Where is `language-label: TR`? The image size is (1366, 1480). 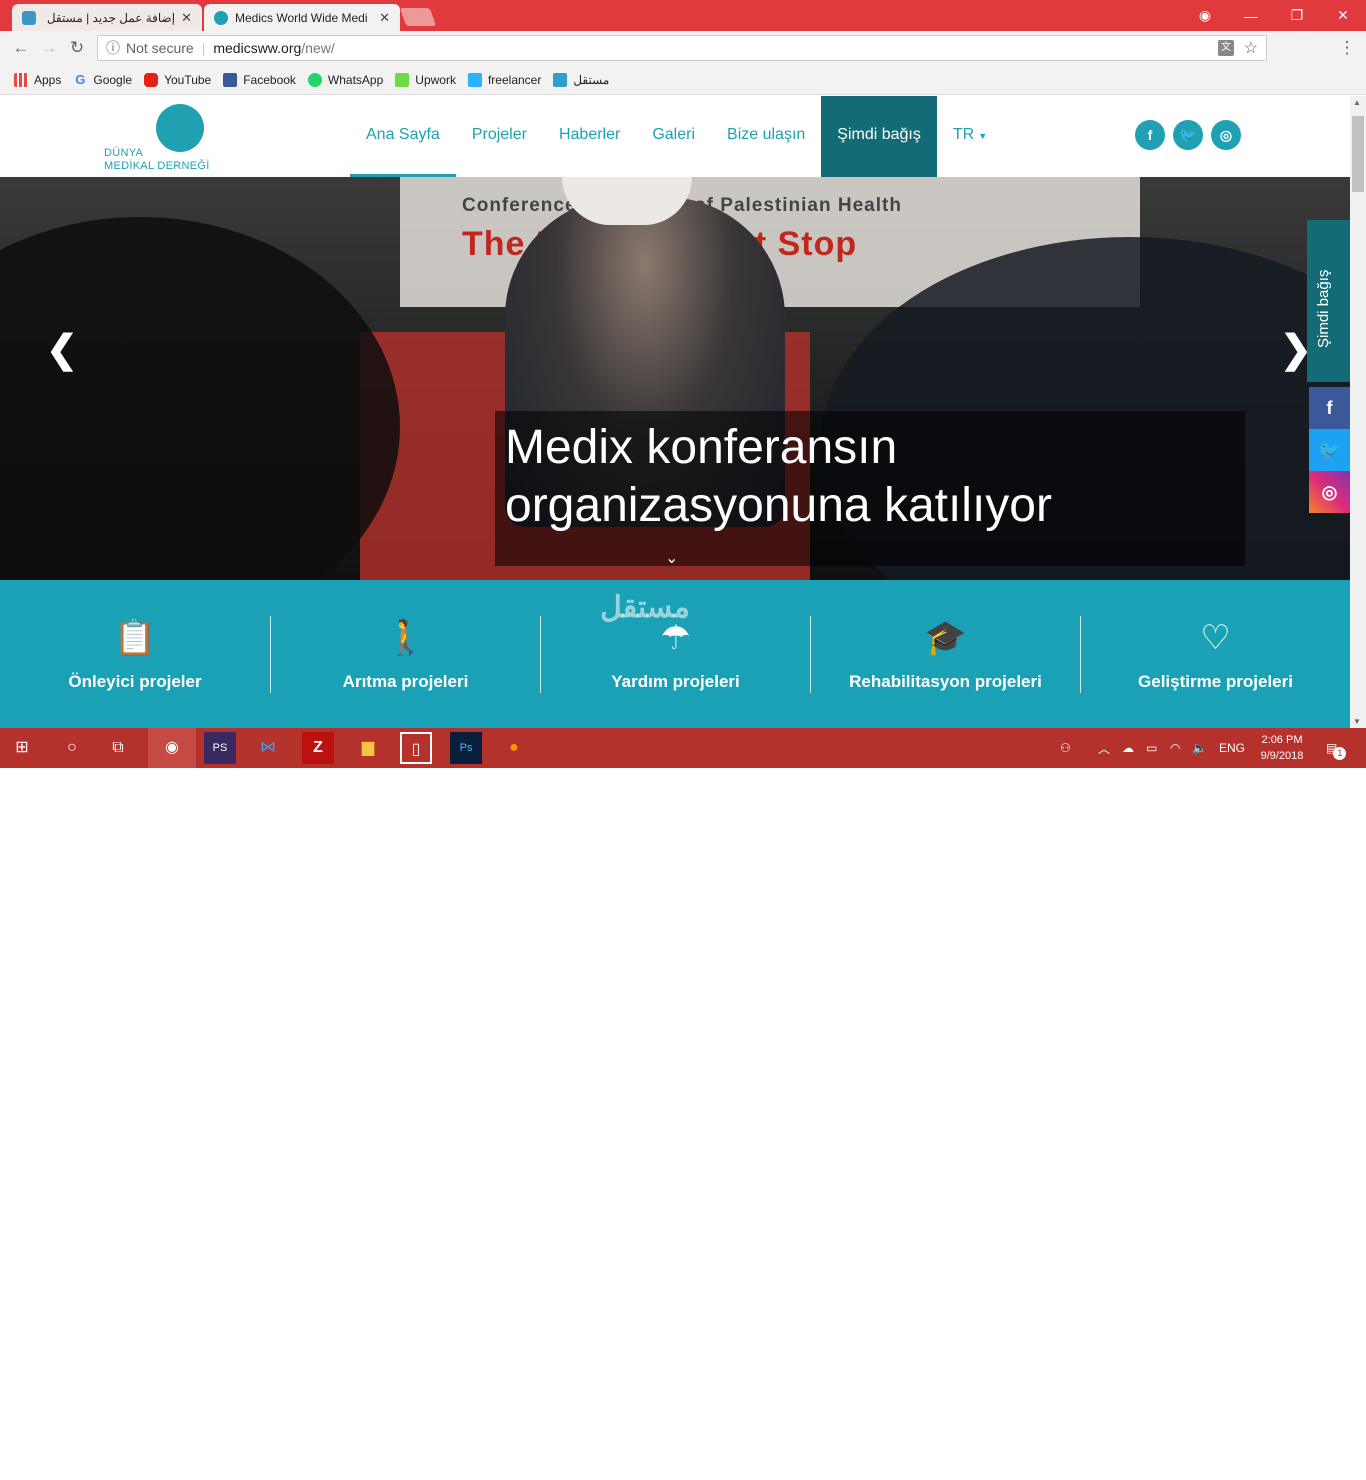 language-label: TR is located at coordinates (963, 134).